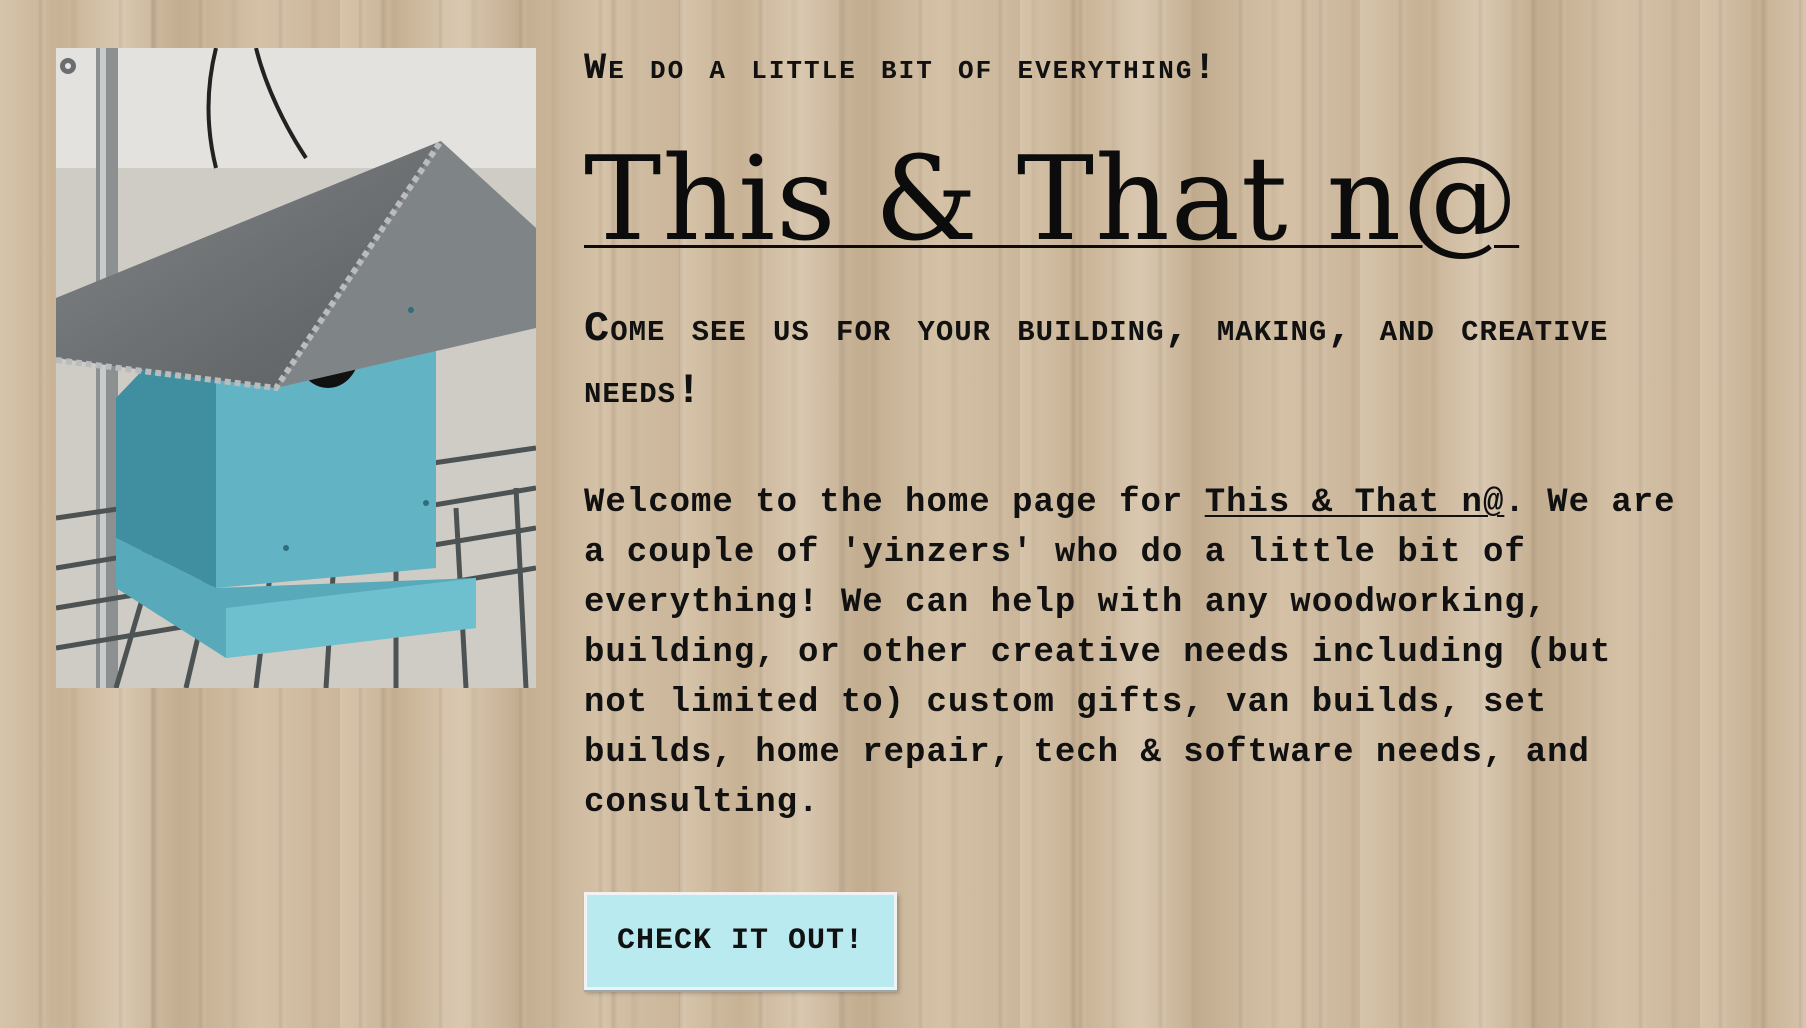  Describe the element at coordinates (741, 941) in the screenshot. I see `check-it-out-button: CHECK IT OUT!` at that location.